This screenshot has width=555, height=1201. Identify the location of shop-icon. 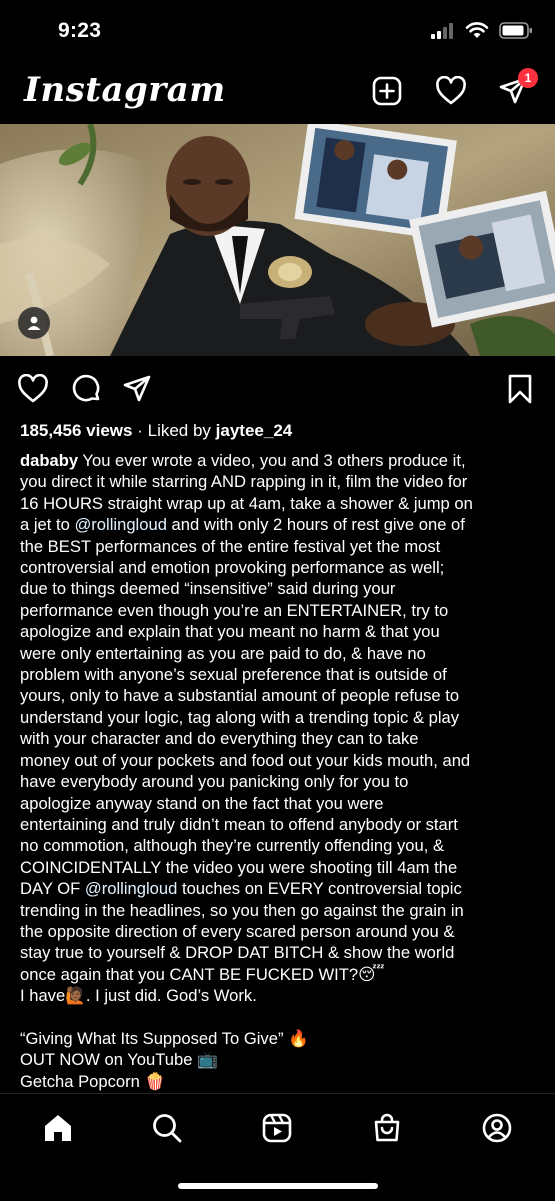
(387, 1128).